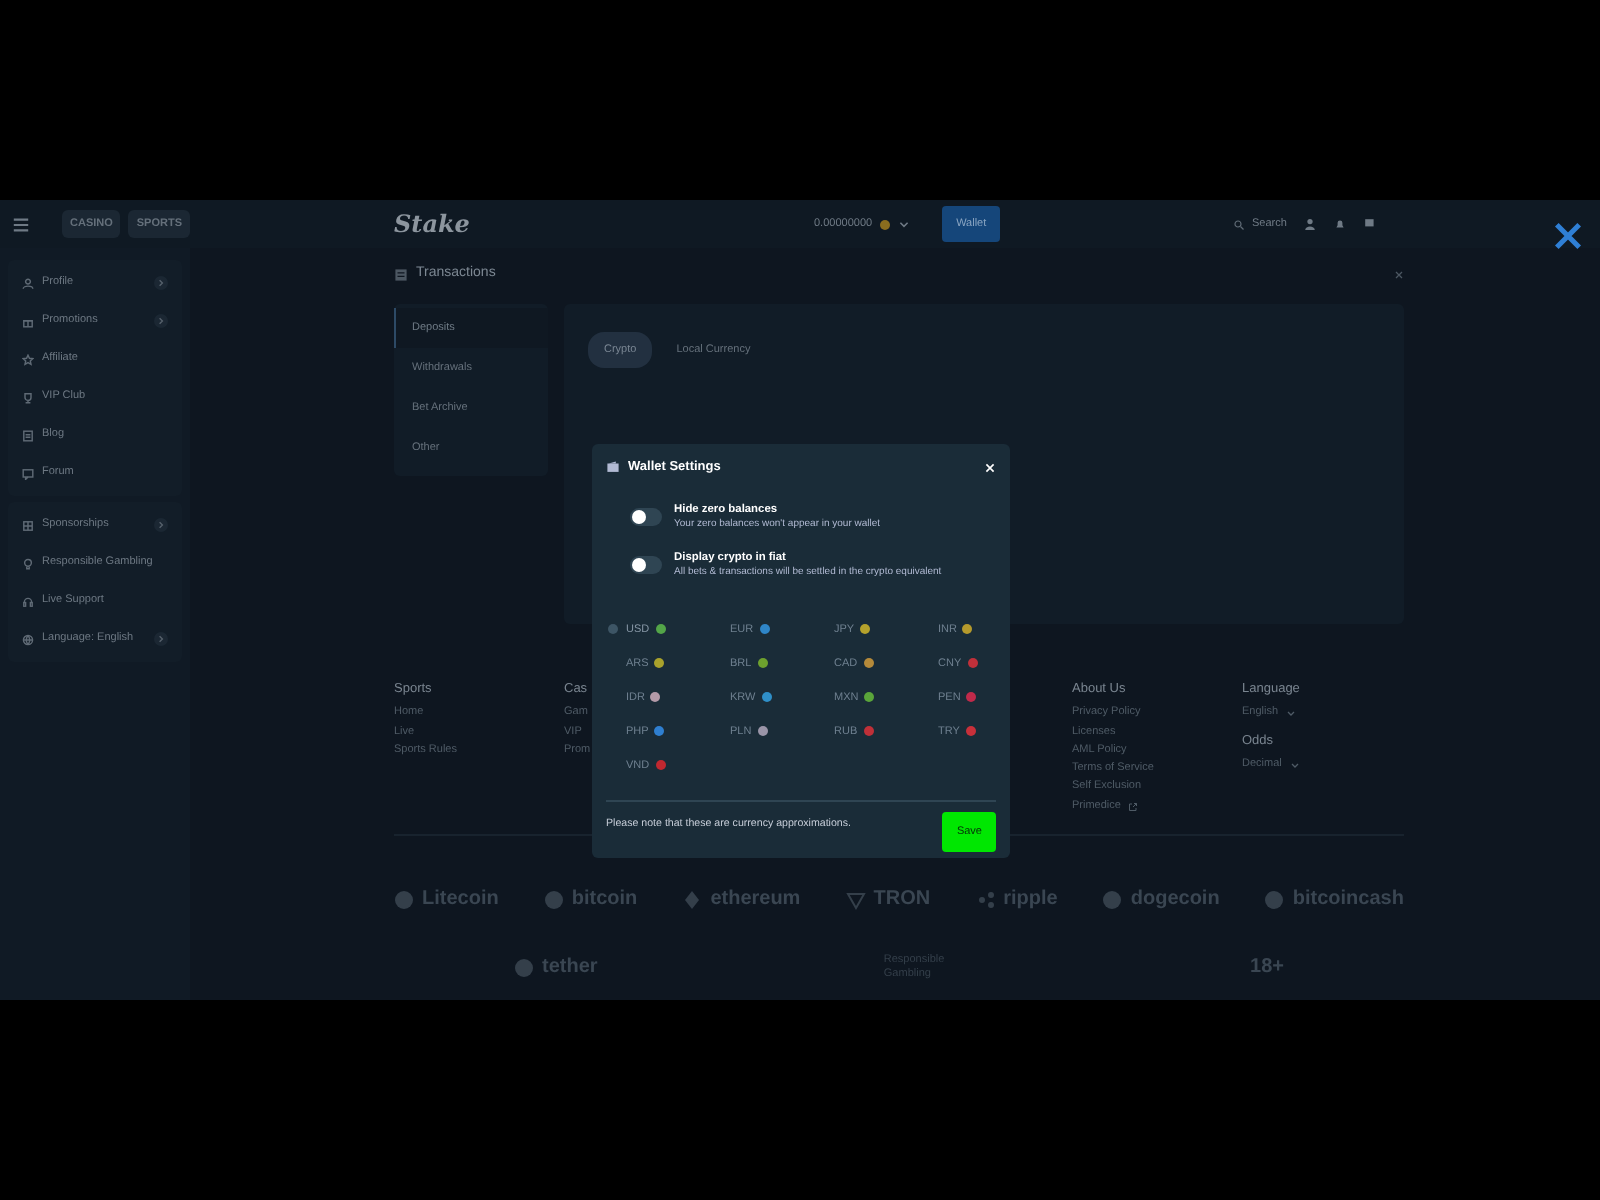 Image resolution: width=1600 pixels, height=1200 pixels. What do you see at coordinates (28, 435) in the screenshot?
I see `document-icon` at bounding box center [28, 435].